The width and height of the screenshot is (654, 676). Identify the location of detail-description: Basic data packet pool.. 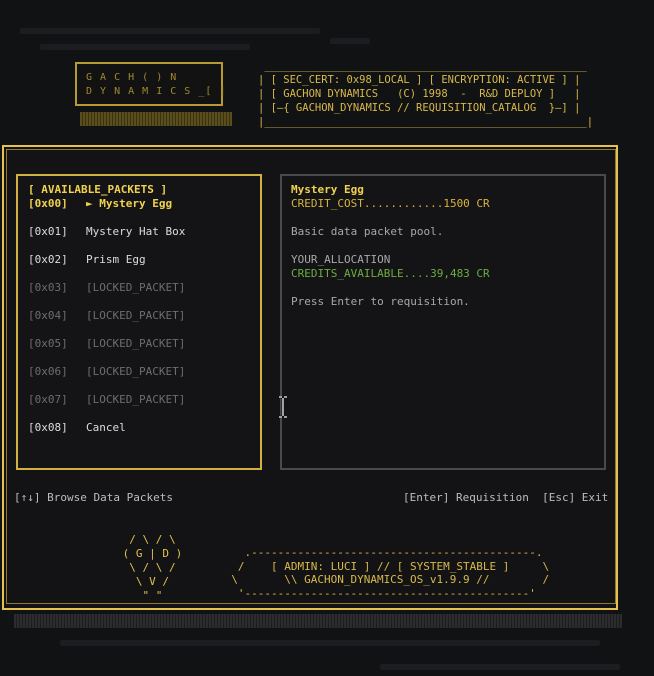
(367, 231).